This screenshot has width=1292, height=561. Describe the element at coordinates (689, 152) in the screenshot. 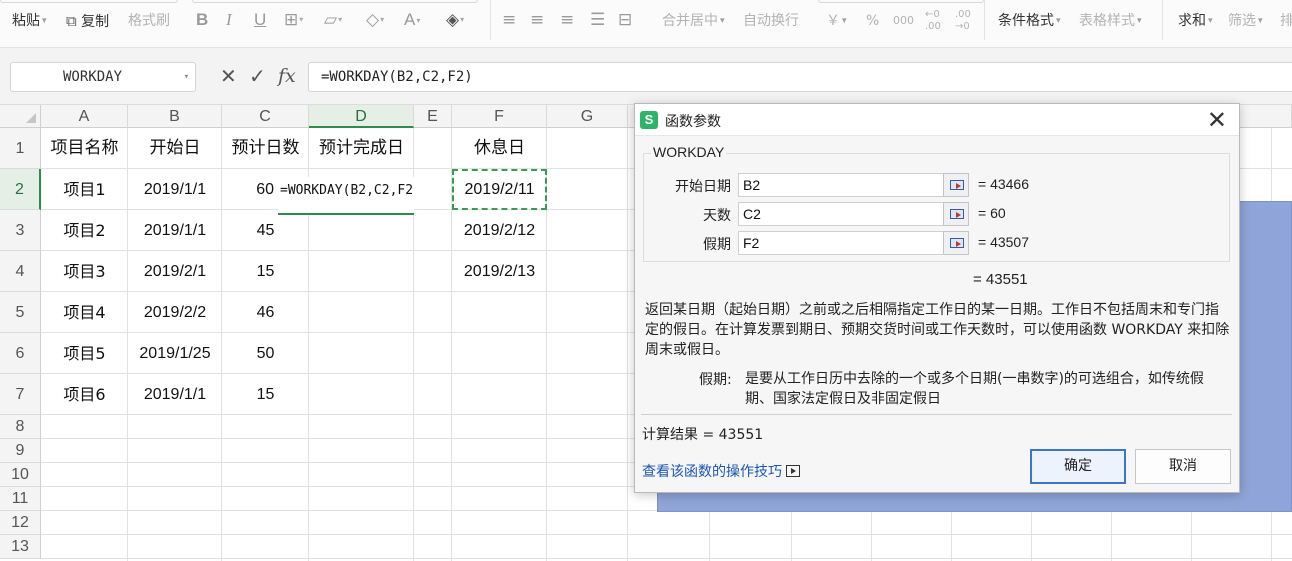

I see `function-name: WORKDAY` at that location.